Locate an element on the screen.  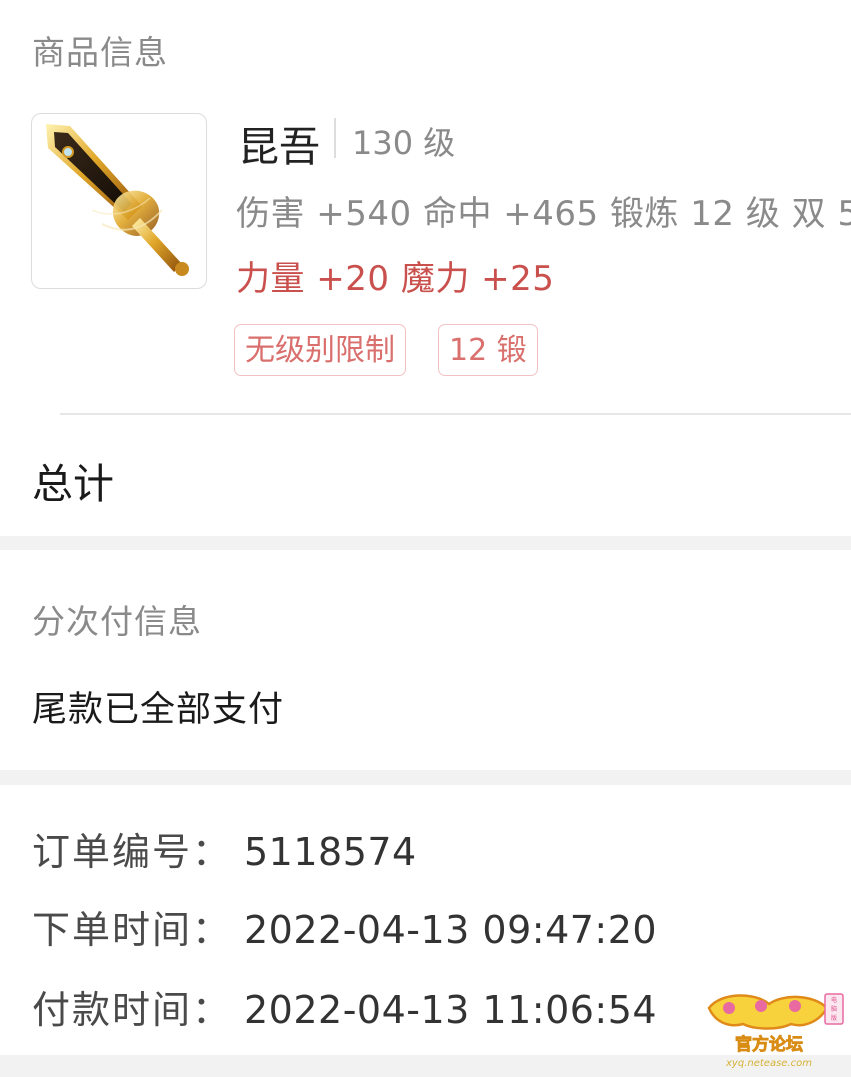
forum-watermark: 电 脑 版 官方论坛 xyq.netease.com is located at coordinates (774, 1030).